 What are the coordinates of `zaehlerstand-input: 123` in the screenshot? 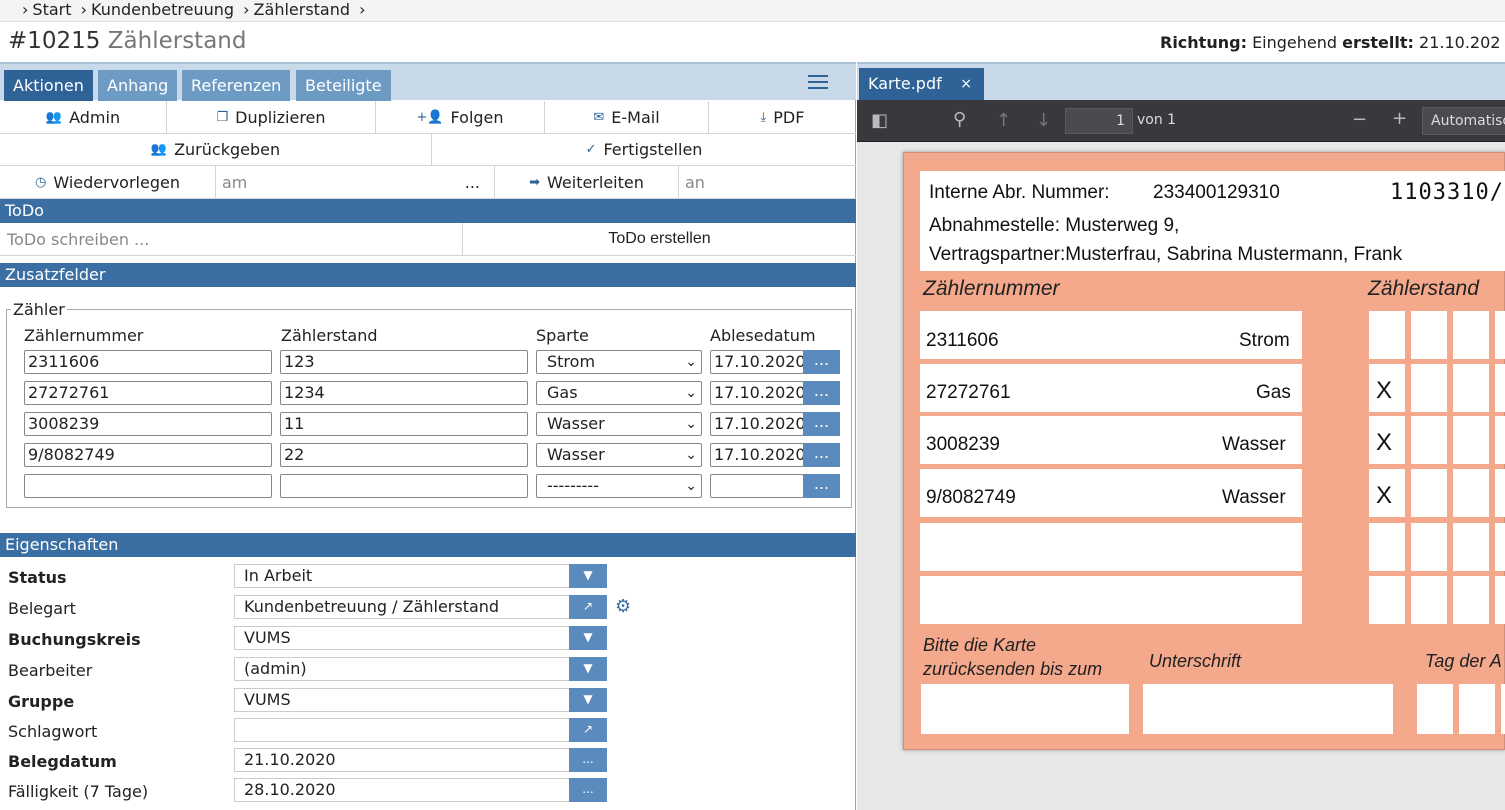 It's located at (404, 362).